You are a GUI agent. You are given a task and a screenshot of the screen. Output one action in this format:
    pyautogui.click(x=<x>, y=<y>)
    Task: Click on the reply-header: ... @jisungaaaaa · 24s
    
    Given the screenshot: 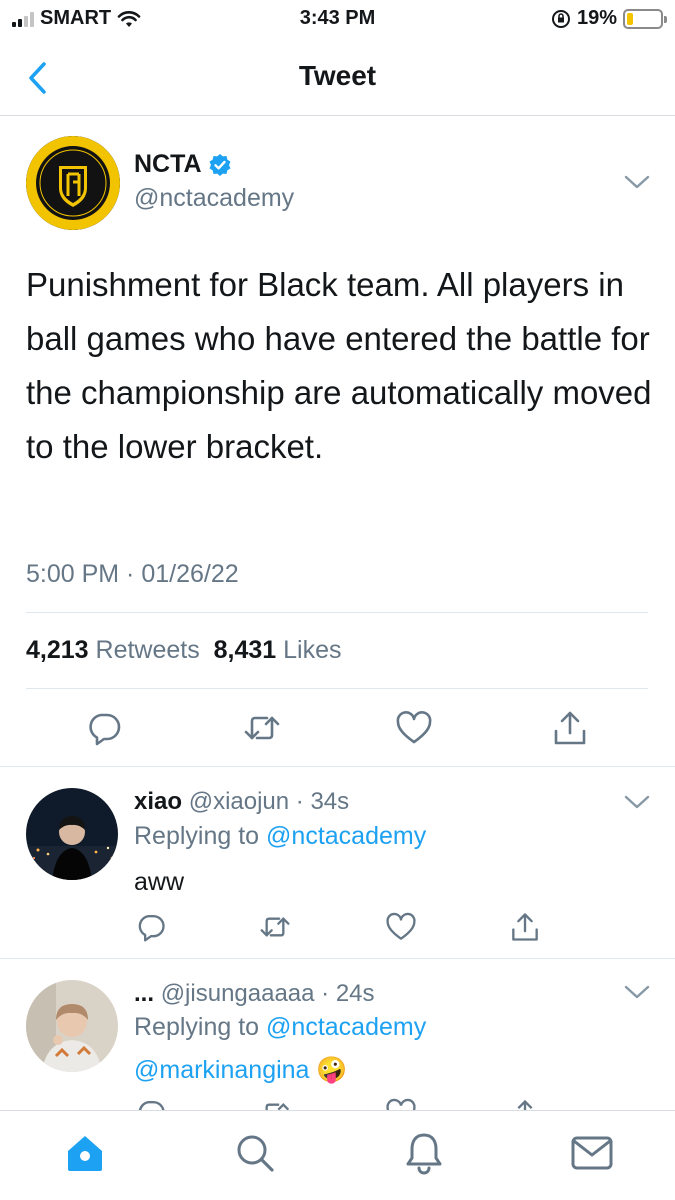 What is the action you would take?
    pyautogui.click(x=254, y=993)
    